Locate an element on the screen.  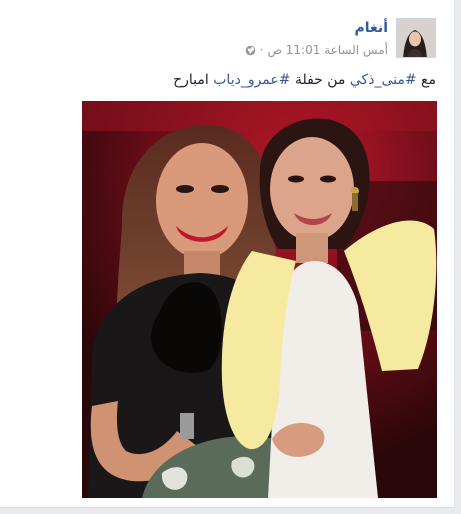
post-meta: أمس الساعة 11:01 ص · is located at coordinates (316, 50).